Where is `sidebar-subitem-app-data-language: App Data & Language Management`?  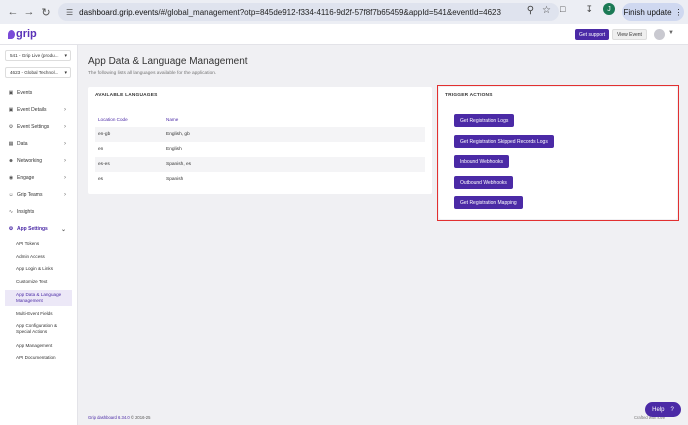 sidebar-subitem-app-data-language: App Data & Language Management is located at coordinates (38, 298).